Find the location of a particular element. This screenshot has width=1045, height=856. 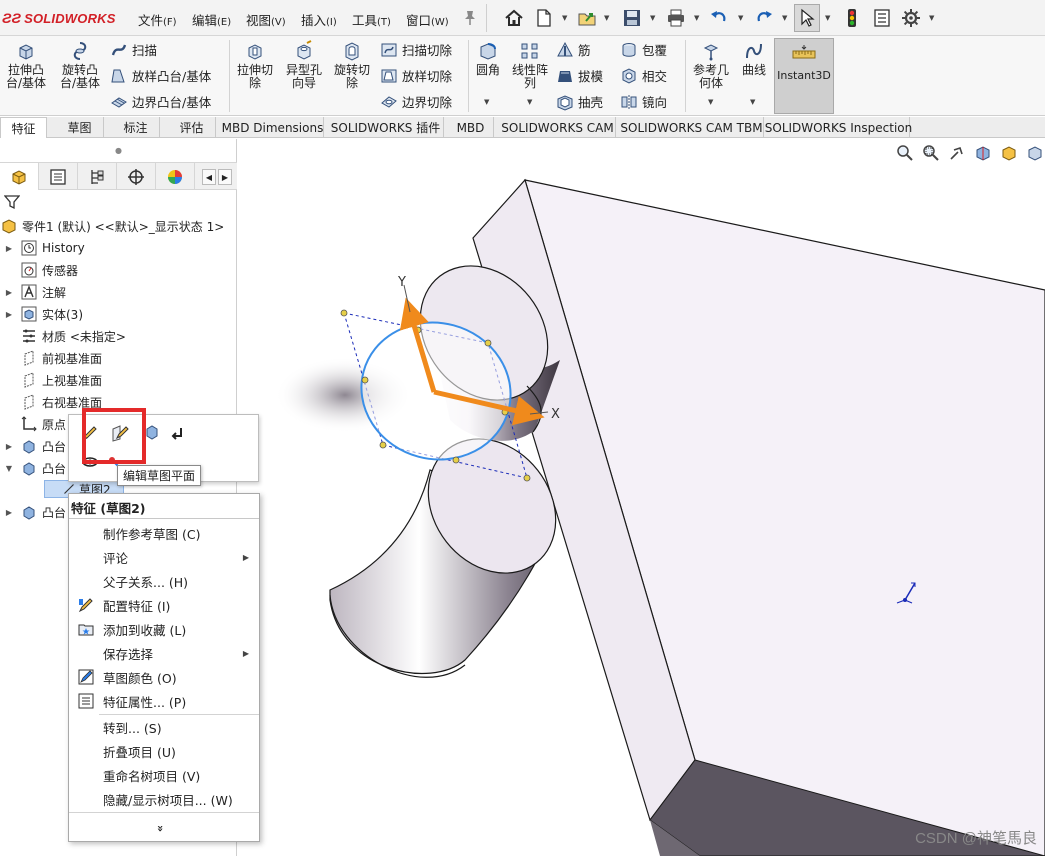

reference-geometry-button: 参考几 何体 is located at coordinates (711, 65).